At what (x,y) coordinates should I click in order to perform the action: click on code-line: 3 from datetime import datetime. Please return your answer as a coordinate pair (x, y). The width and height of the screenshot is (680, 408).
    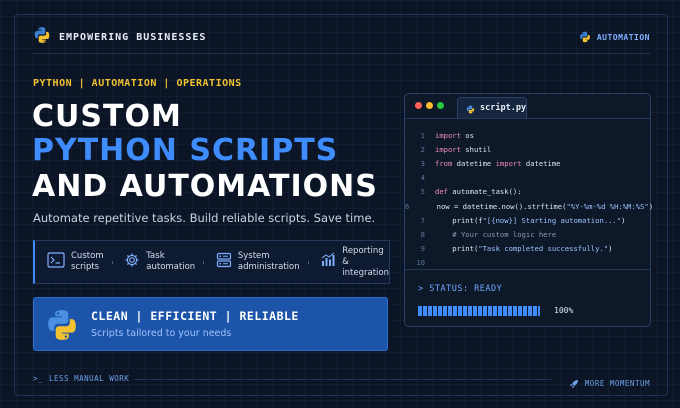
    Looking at the image, I should click on (527, 163).